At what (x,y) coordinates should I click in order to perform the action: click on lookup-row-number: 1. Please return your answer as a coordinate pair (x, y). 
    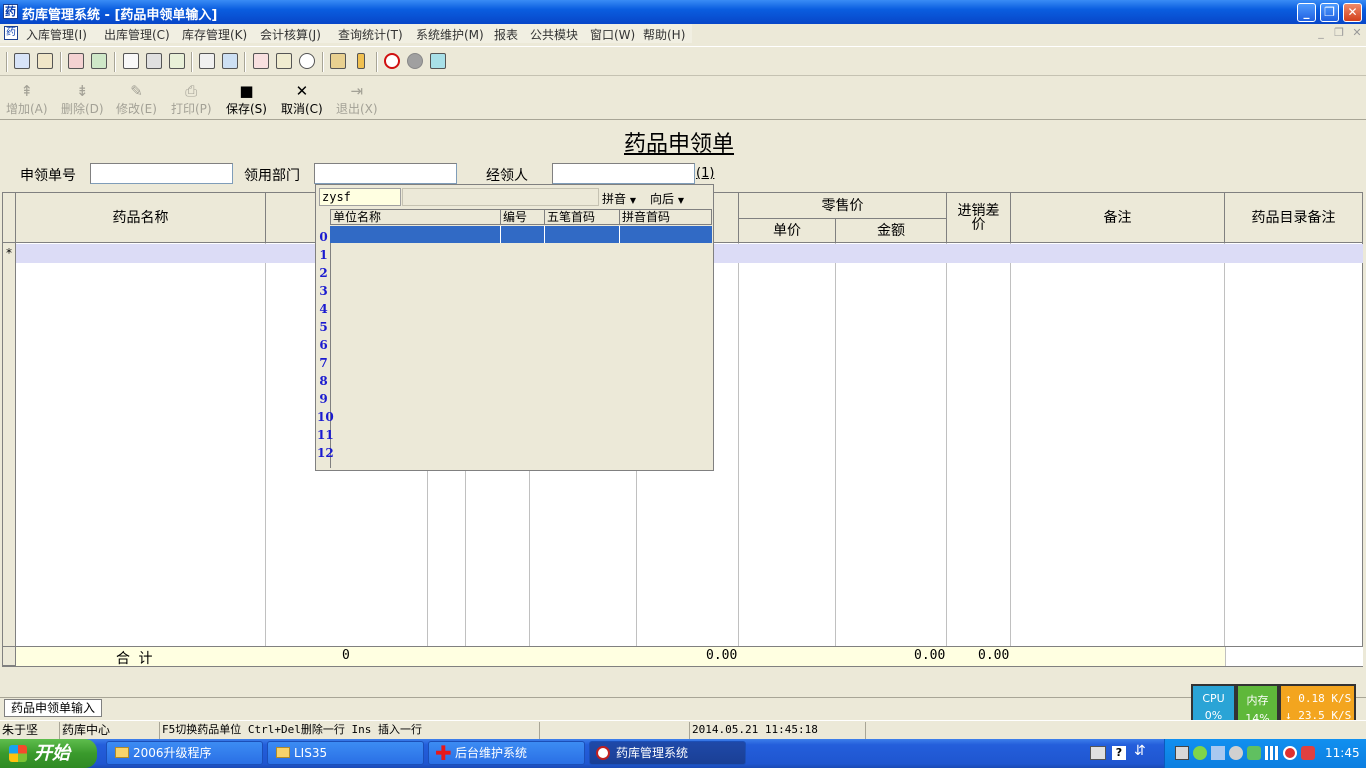
    Looking at the image, I should click on (323, 255).